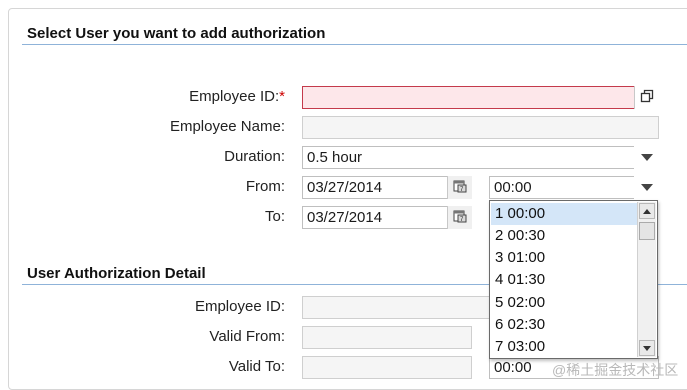 Image resolution: width=687 pixels, height=390 pixels. Describe the element at coordinates (480, 157) in the screenshot. I see `duration-select: 0.5 hour` at that location.